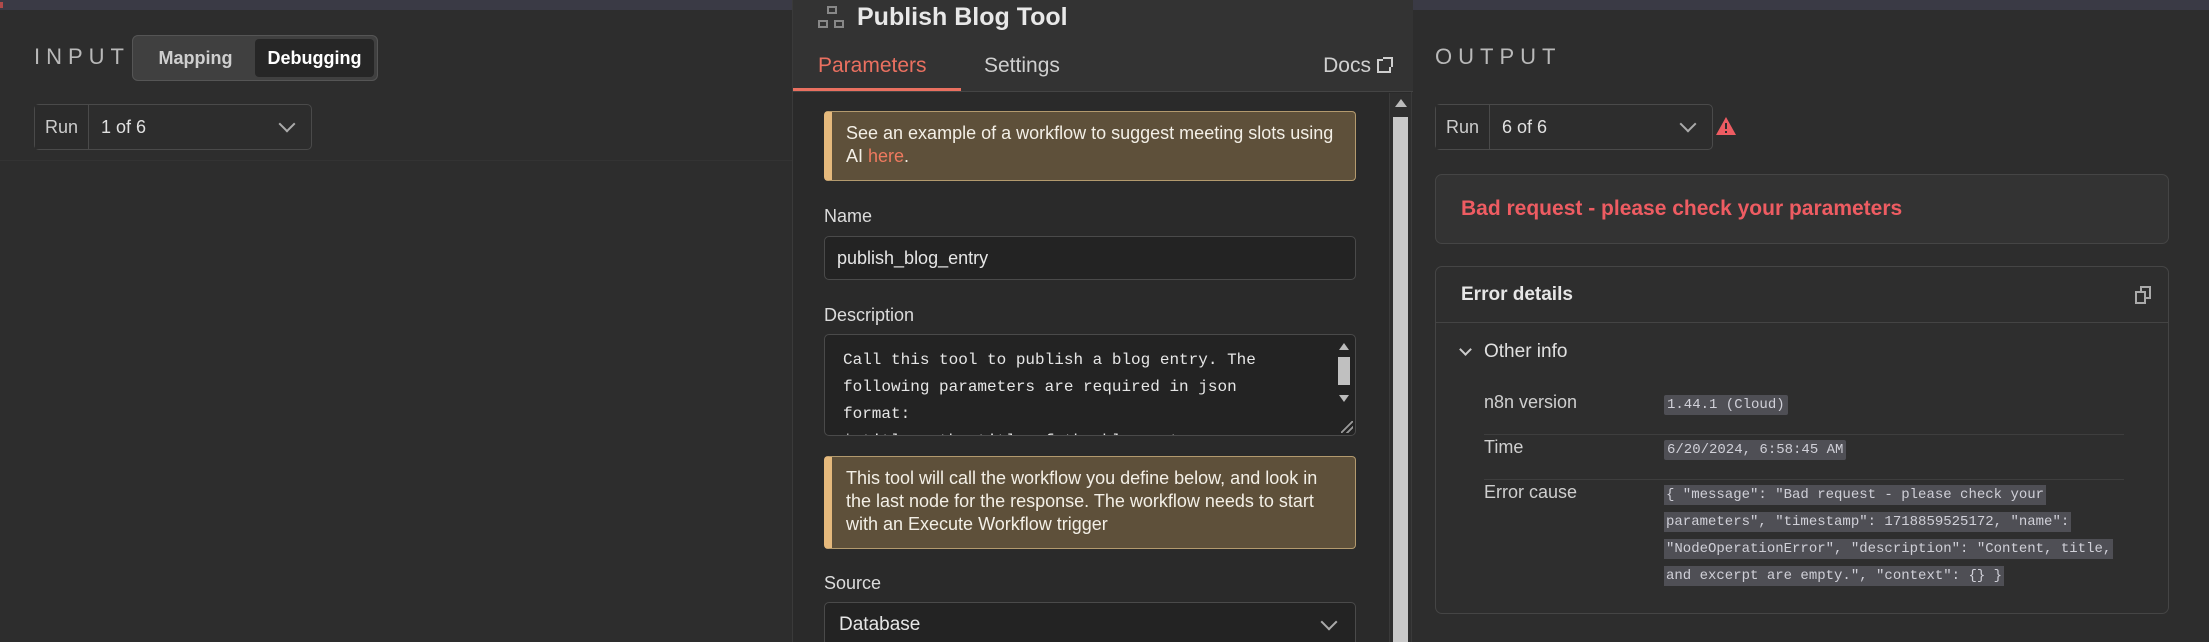  I want to click on copy-icon, so click(2143, 295).